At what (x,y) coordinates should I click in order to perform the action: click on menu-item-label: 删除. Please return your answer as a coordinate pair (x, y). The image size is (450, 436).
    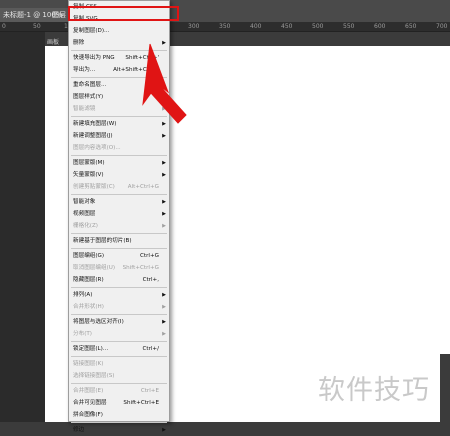
    Looking at the image, I should click on (79, 43).